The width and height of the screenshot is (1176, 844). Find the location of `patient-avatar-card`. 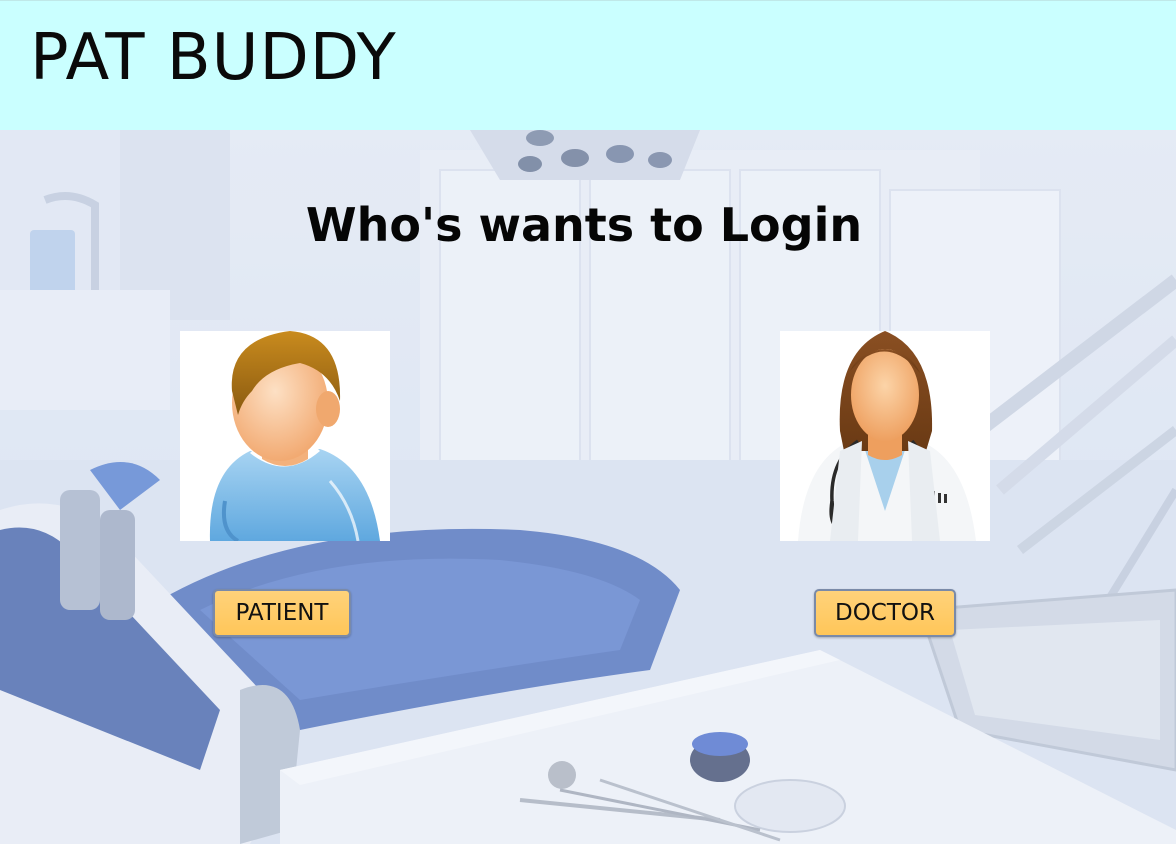

patient-avatar-card is located at coordinates (285, 436).